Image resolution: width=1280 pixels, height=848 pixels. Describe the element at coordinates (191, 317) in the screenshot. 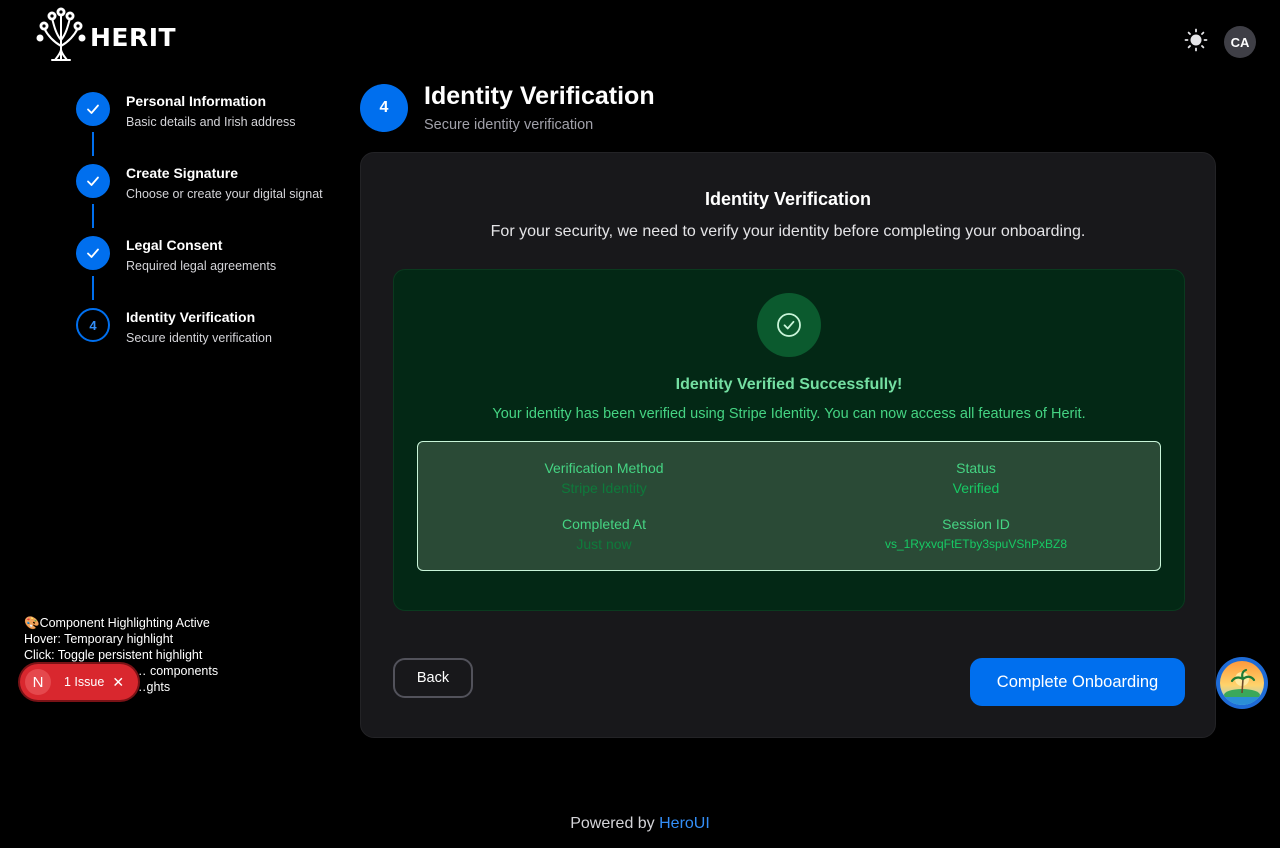

I see `step-title: Identity Verification` at that location.